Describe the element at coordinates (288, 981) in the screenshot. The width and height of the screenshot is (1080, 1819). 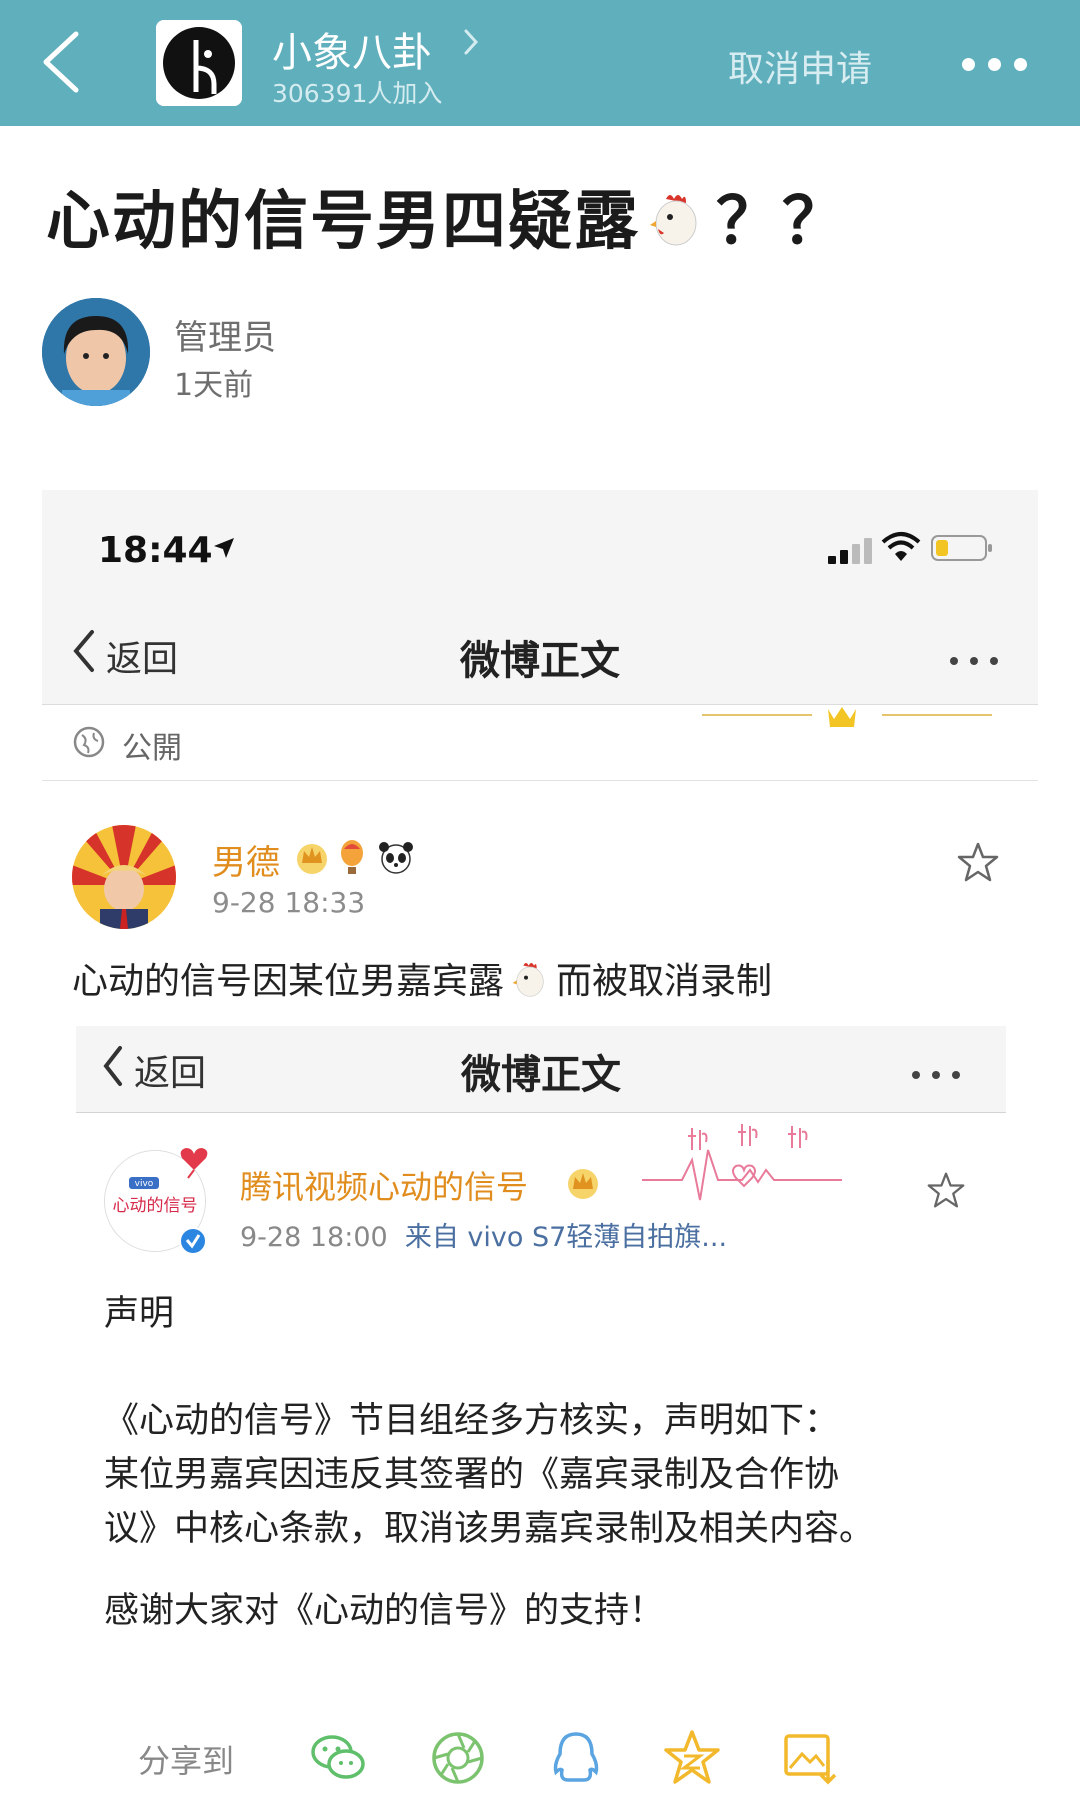
I see `weibo-text-part1: 心动的信号因某位男嘉宾露` at that location.